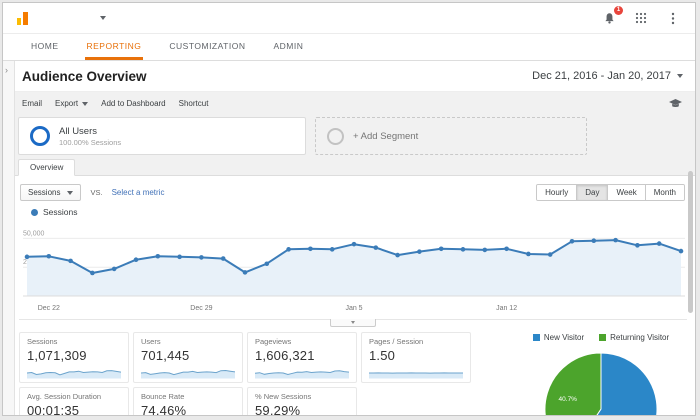 This screenshot has width=700, height=420. I want to click on granularity-button-group: Hourly Day Week Month, so click(610, 192).